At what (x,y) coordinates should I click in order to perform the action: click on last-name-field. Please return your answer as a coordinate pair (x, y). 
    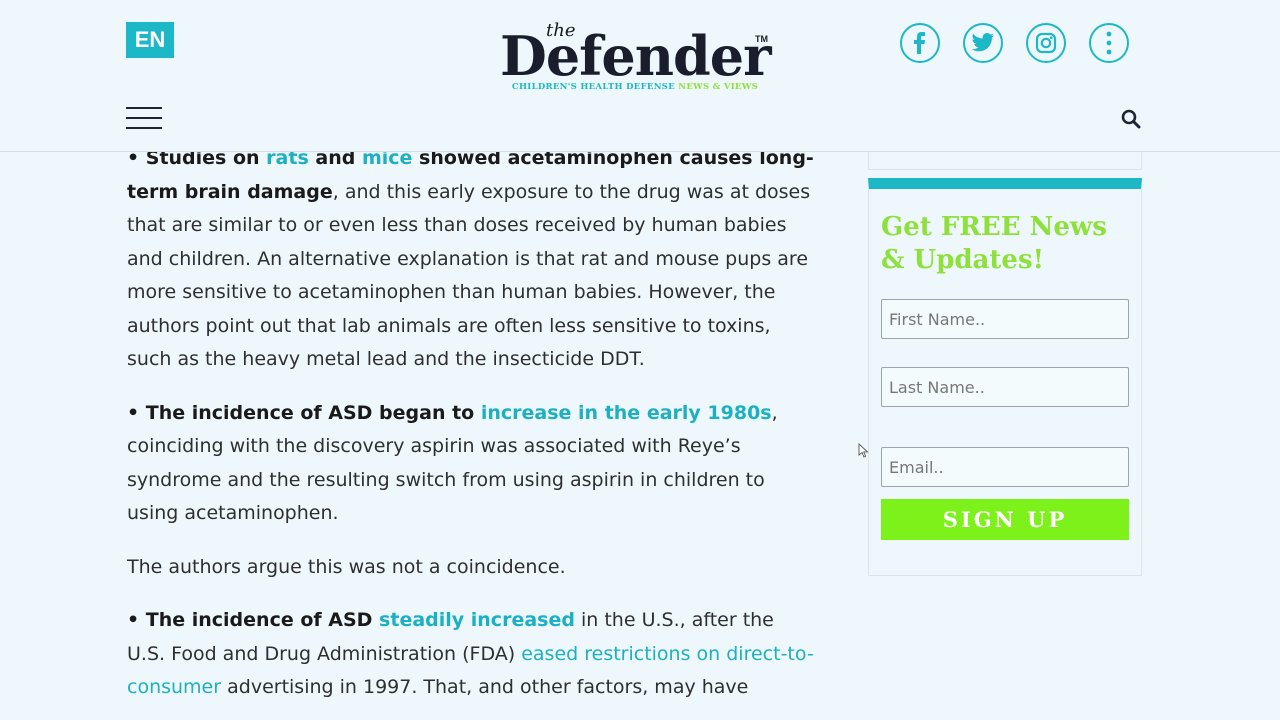
    Looking at the image, I should click on (1005, 387).